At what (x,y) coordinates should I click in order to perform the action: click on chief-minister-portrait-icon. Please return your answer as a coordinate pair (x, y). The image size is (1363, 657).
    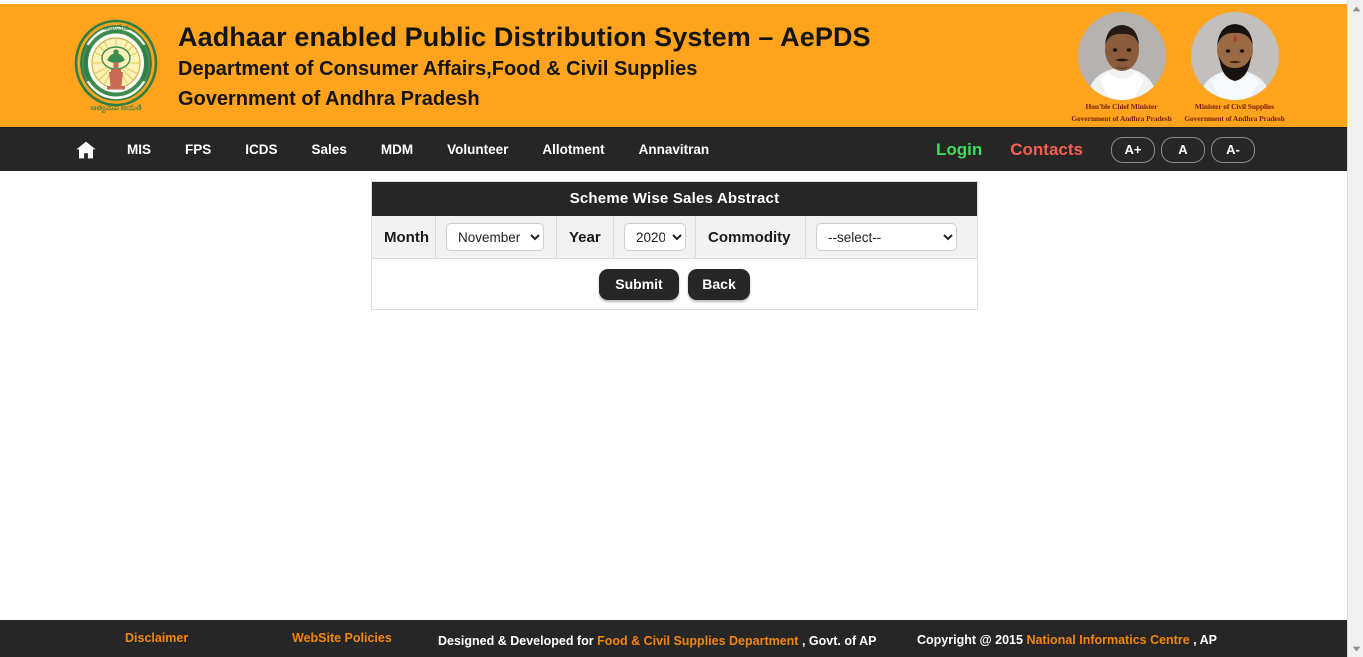
    Looking at the image, I should click on (1121, 56).